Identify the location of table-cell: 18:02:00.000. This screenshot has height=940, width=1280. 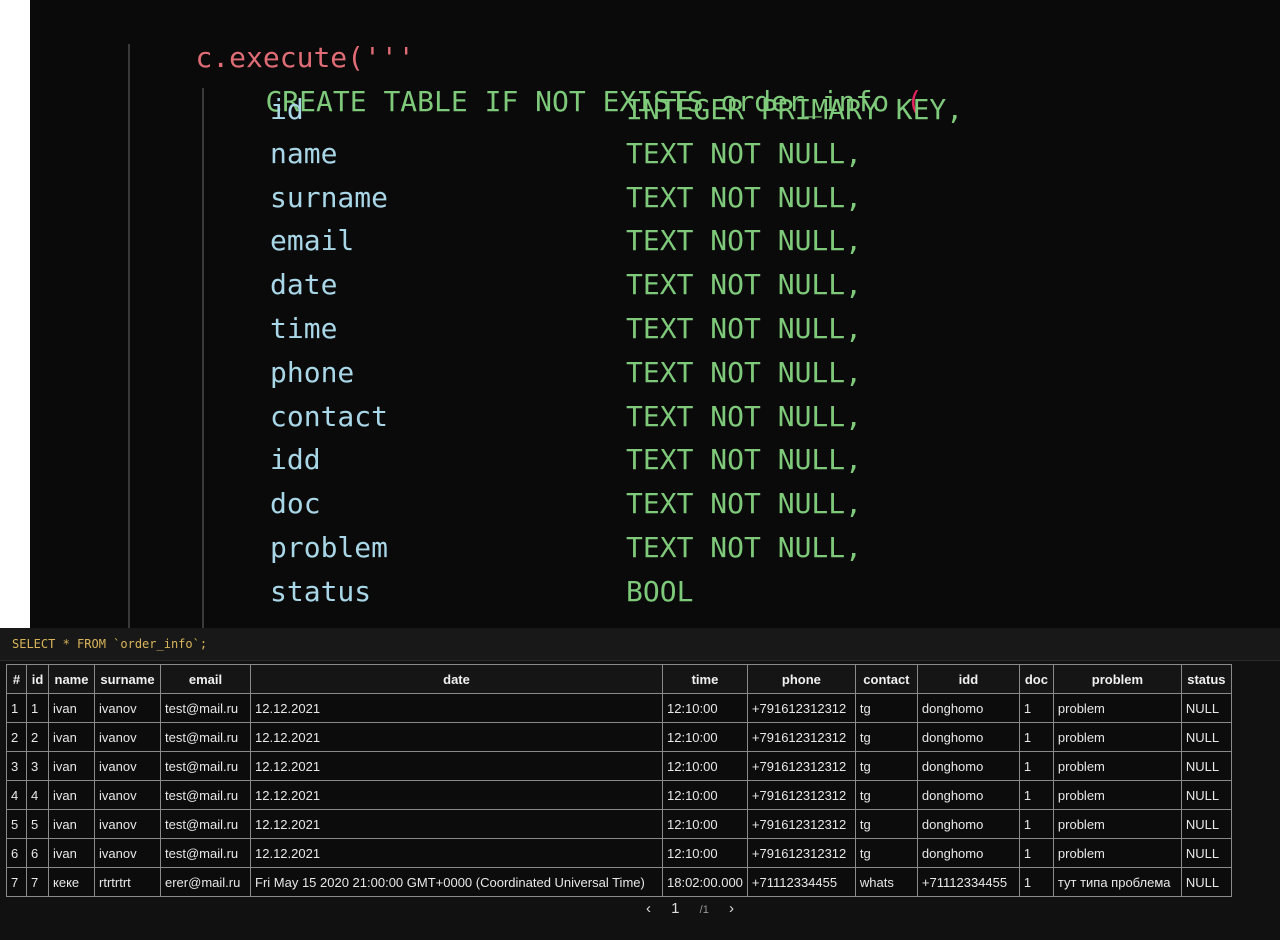
(705, 882).